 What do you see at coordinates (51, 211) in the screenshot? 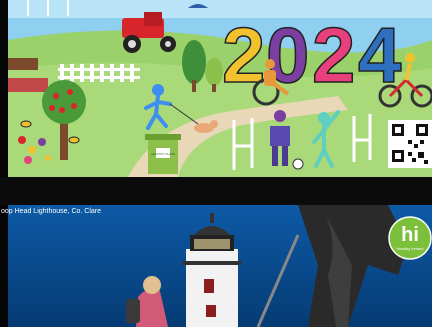
I see `photo-caption: oop Head Lighthouse, Co. Clare` at bounding box center [51, 211].